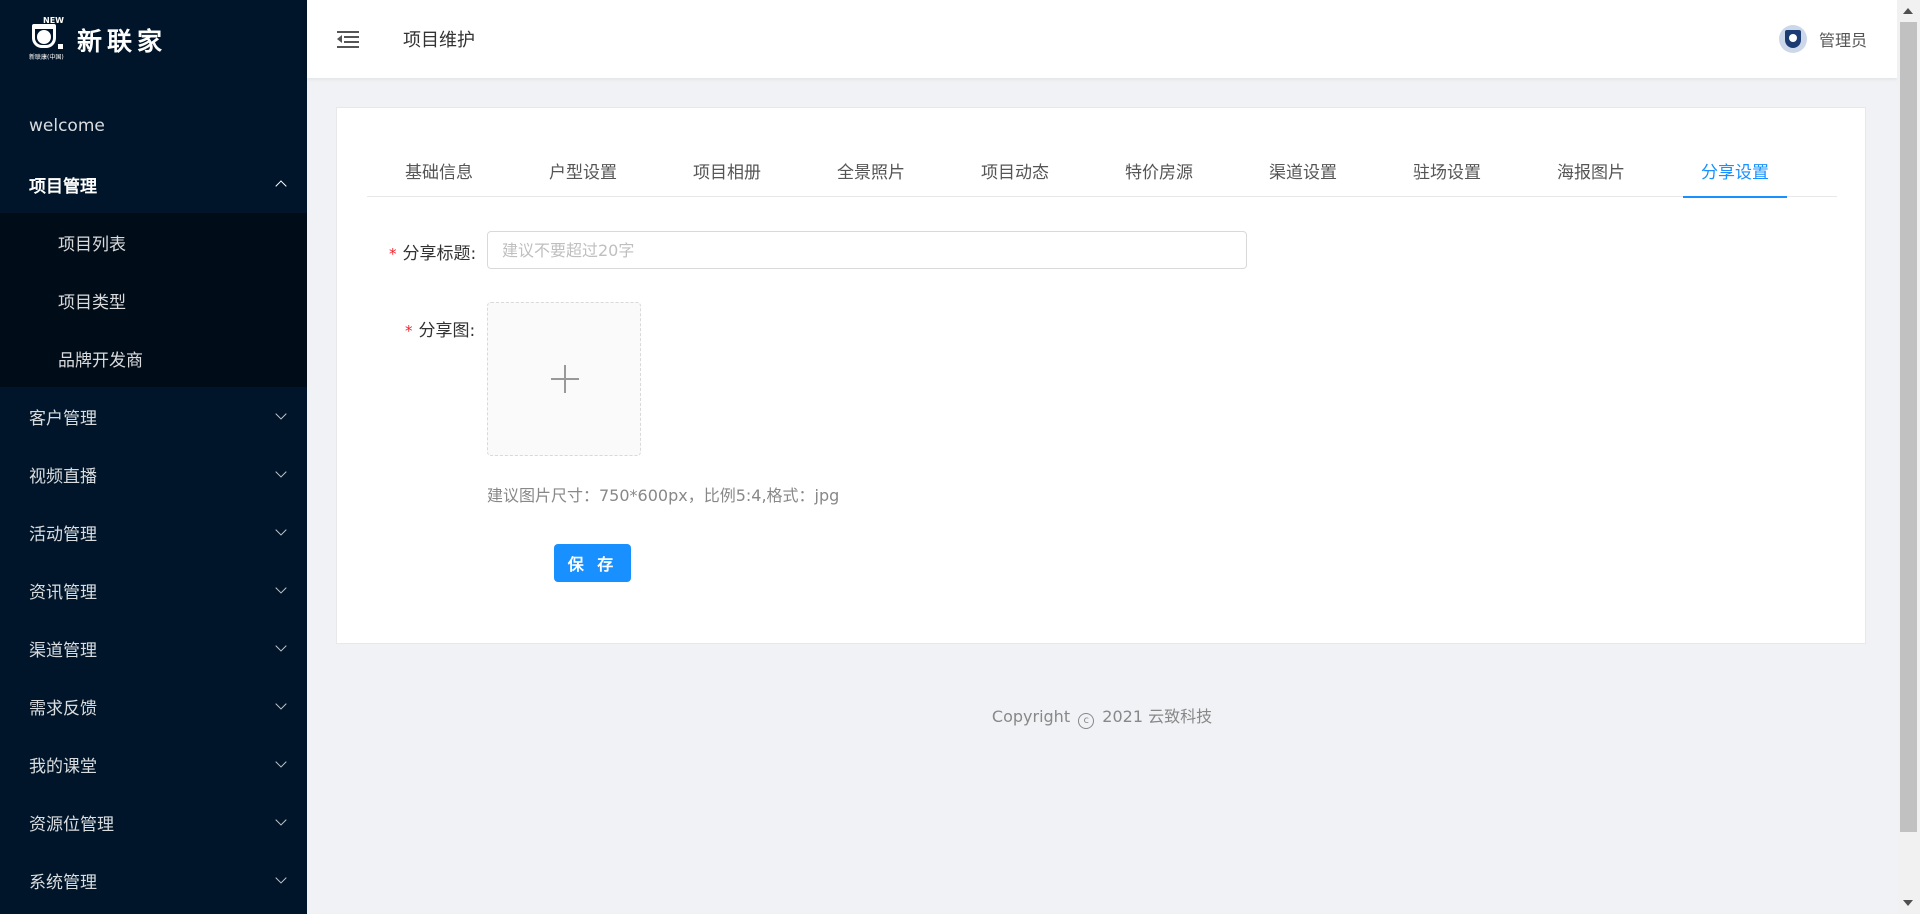 The width and height of the screenshot is (1920, 914). I want to click on sidebar-item-system: 系统管理, so click(153, 880).